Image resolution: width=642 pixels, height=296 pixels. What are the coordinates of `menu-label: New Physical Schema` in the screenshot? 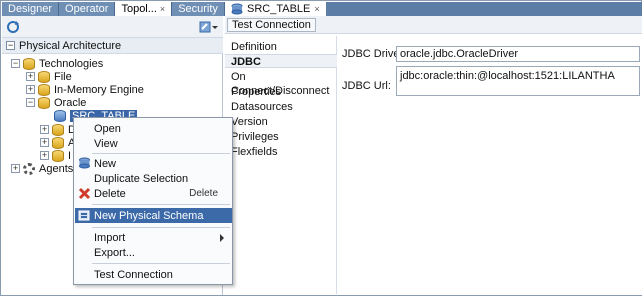 It's located at (149, 215).